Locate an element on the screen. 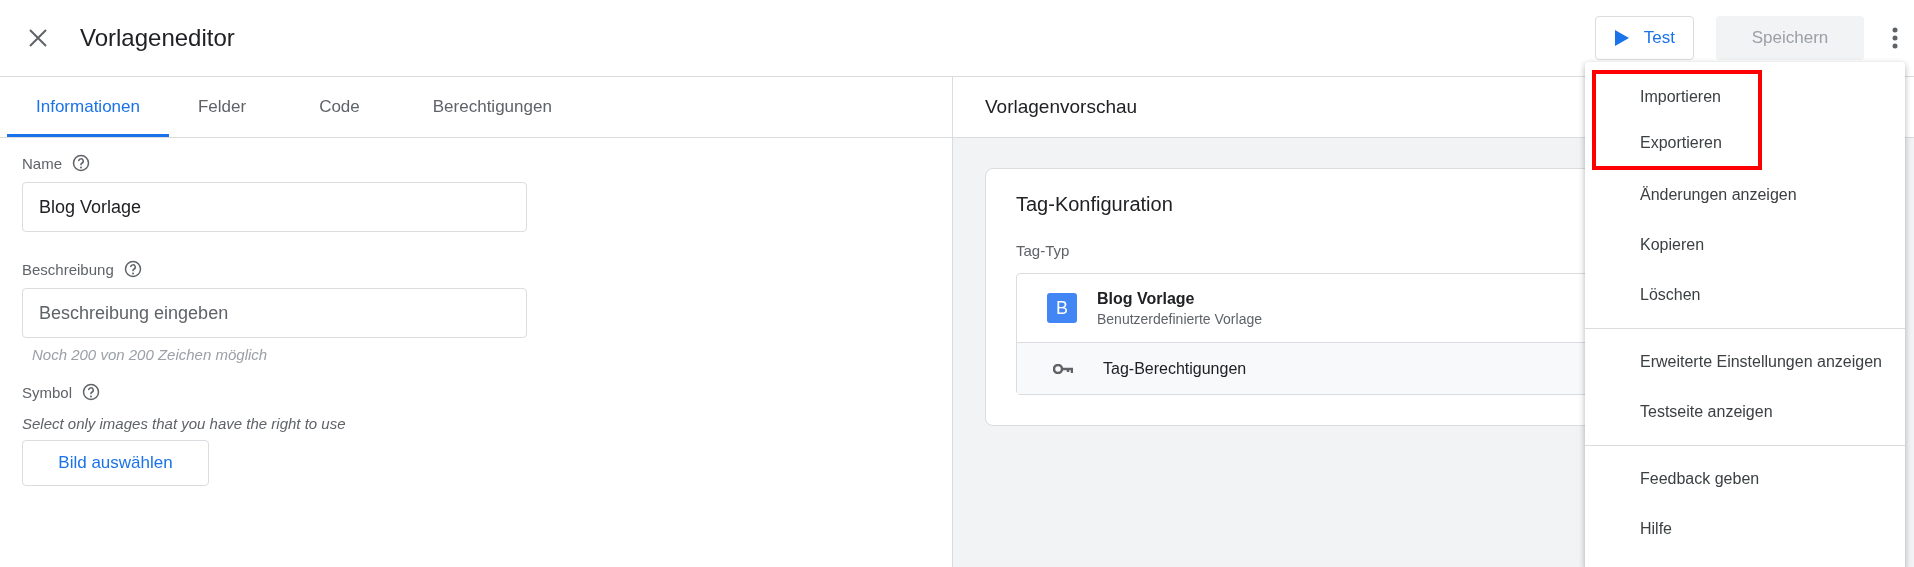  menu-item: Importieren is located at coordinates (1677, 97).